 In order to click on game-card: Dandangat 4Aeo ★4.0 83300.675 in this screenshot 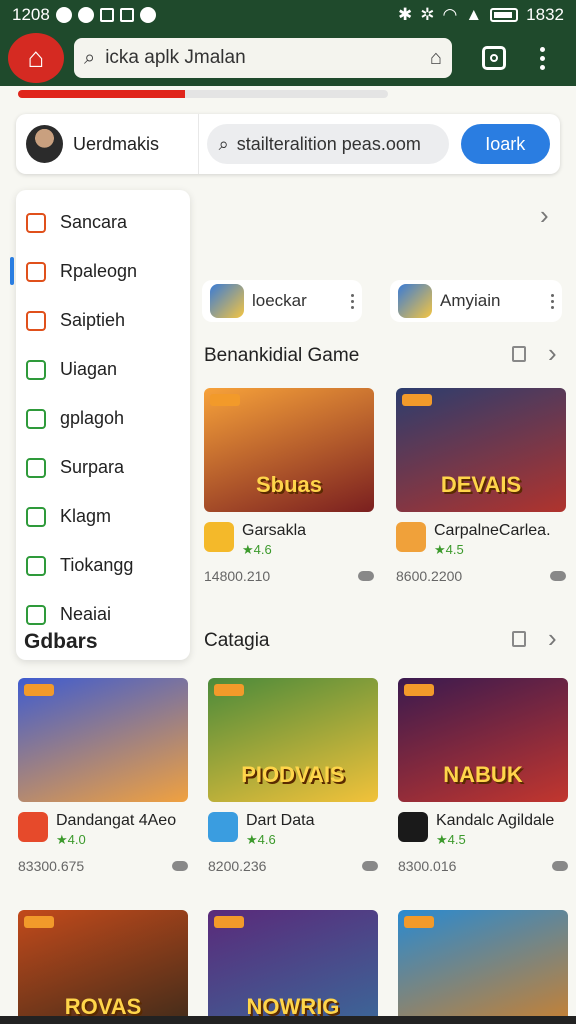, I will do `click(103, 776)`.